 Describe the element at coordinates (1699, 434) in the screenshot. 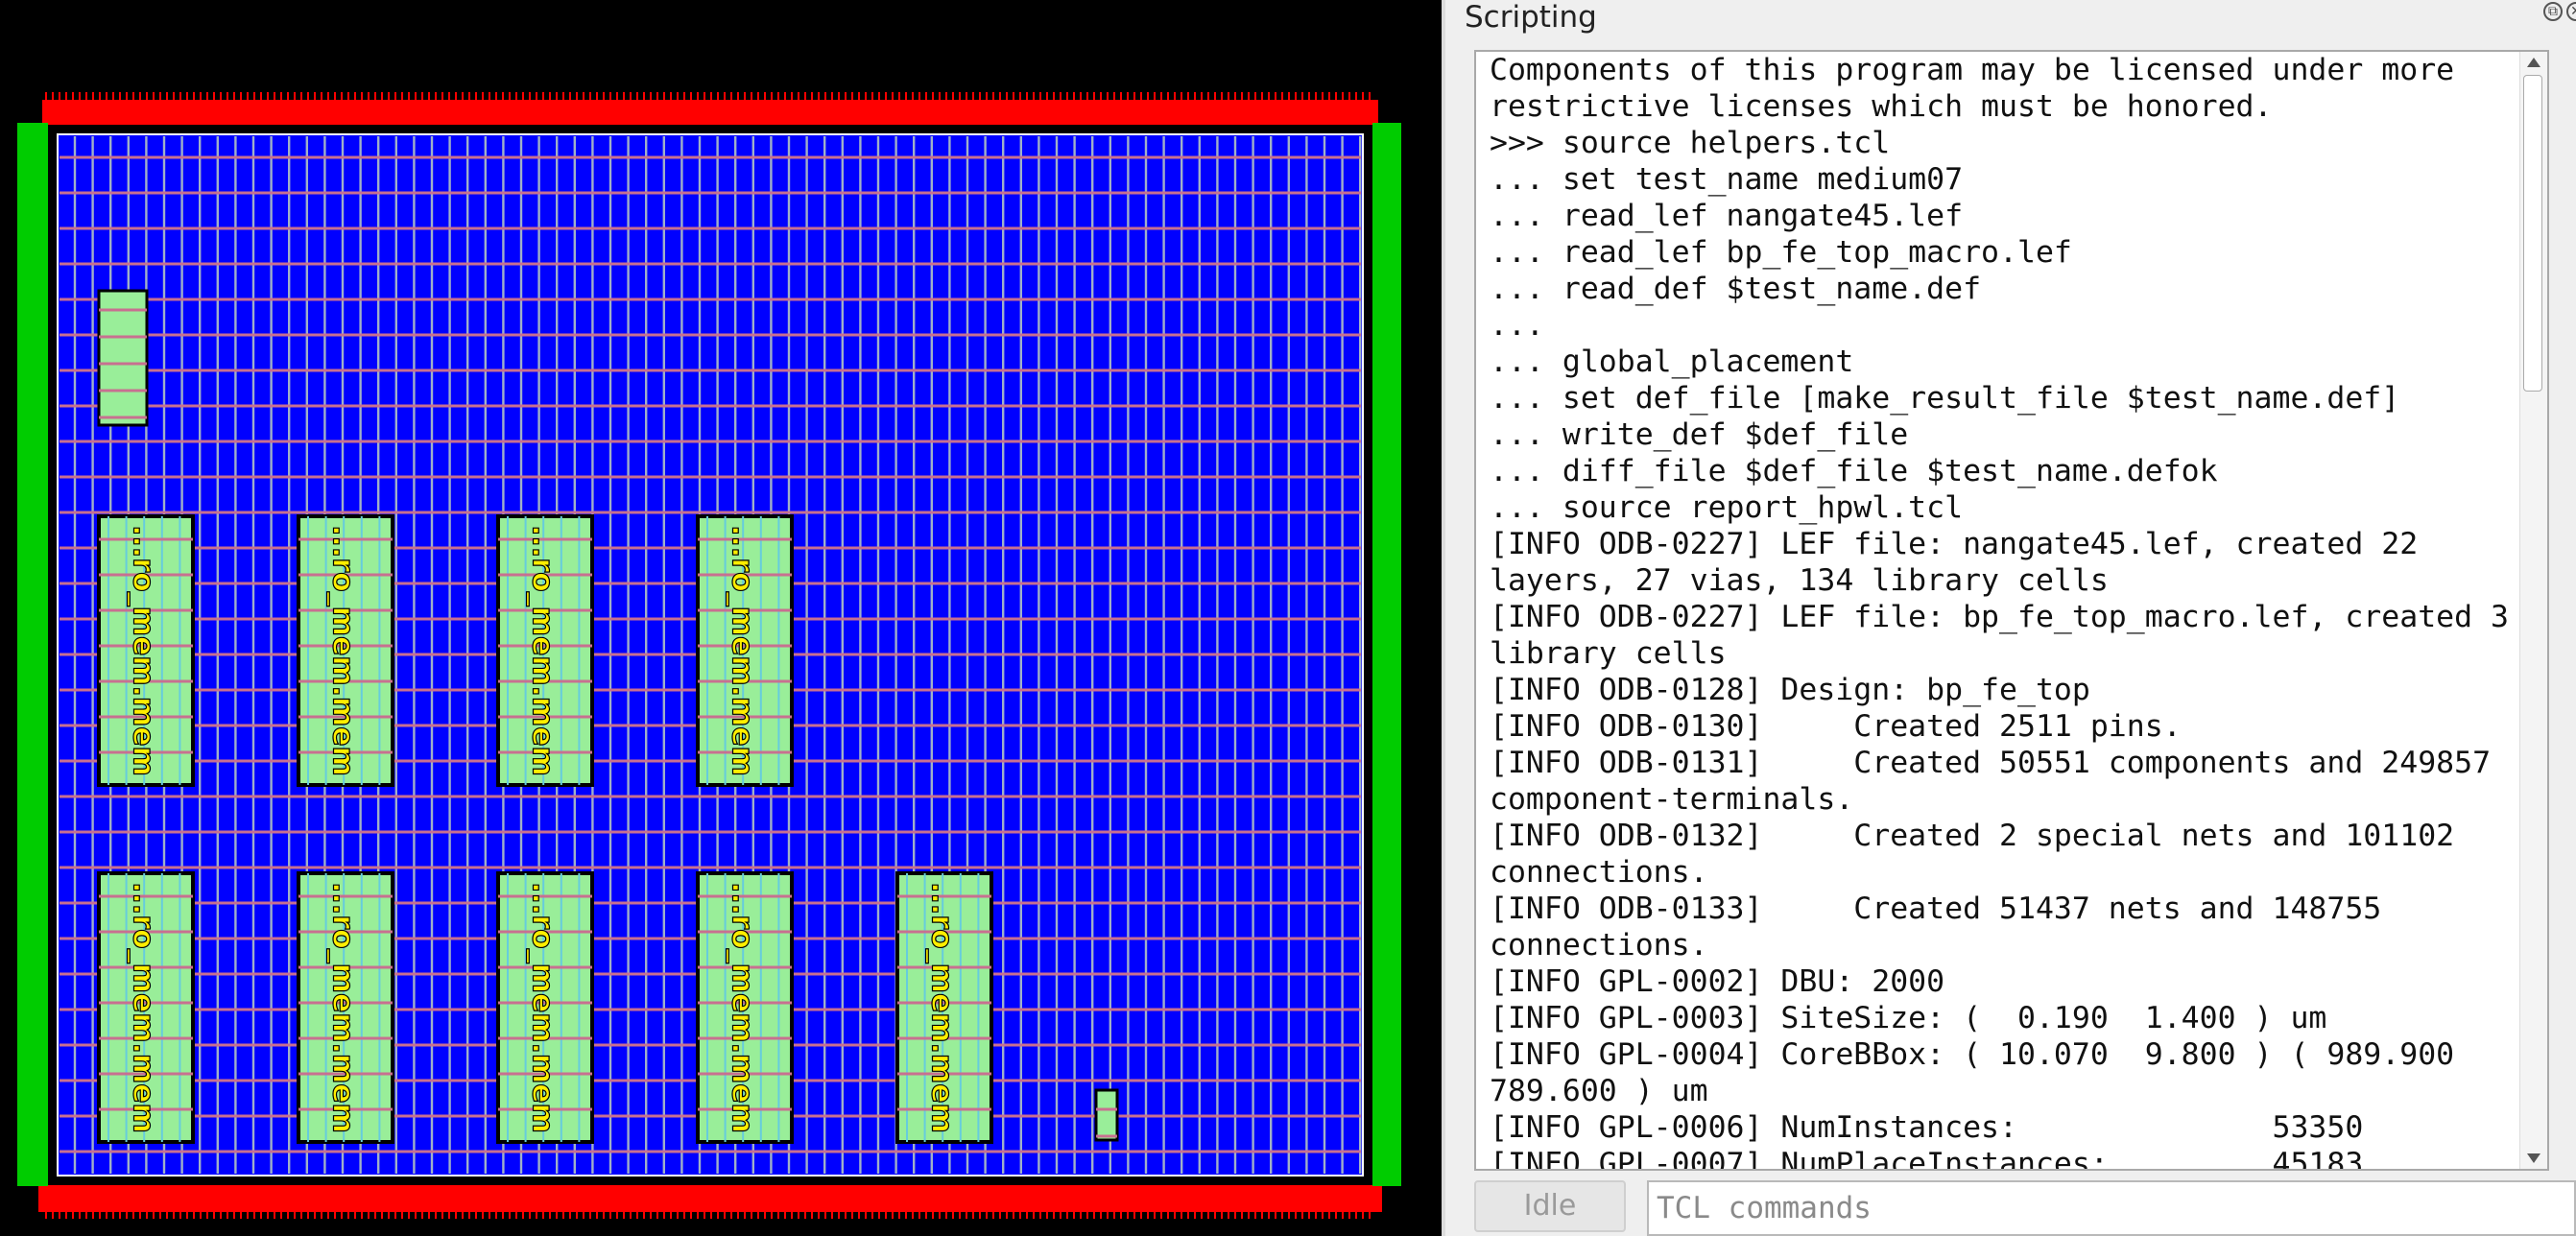

I see `console-line: ... write_def $def_file` at that location.